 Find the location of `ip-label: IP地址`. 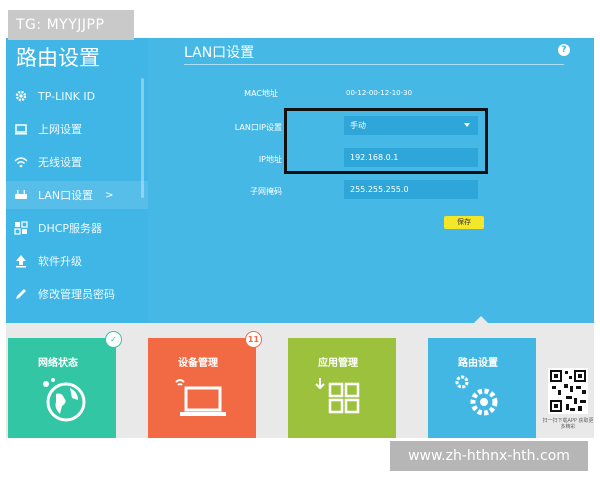

ip-label: IP地址 is located at coordinates (270, 159).